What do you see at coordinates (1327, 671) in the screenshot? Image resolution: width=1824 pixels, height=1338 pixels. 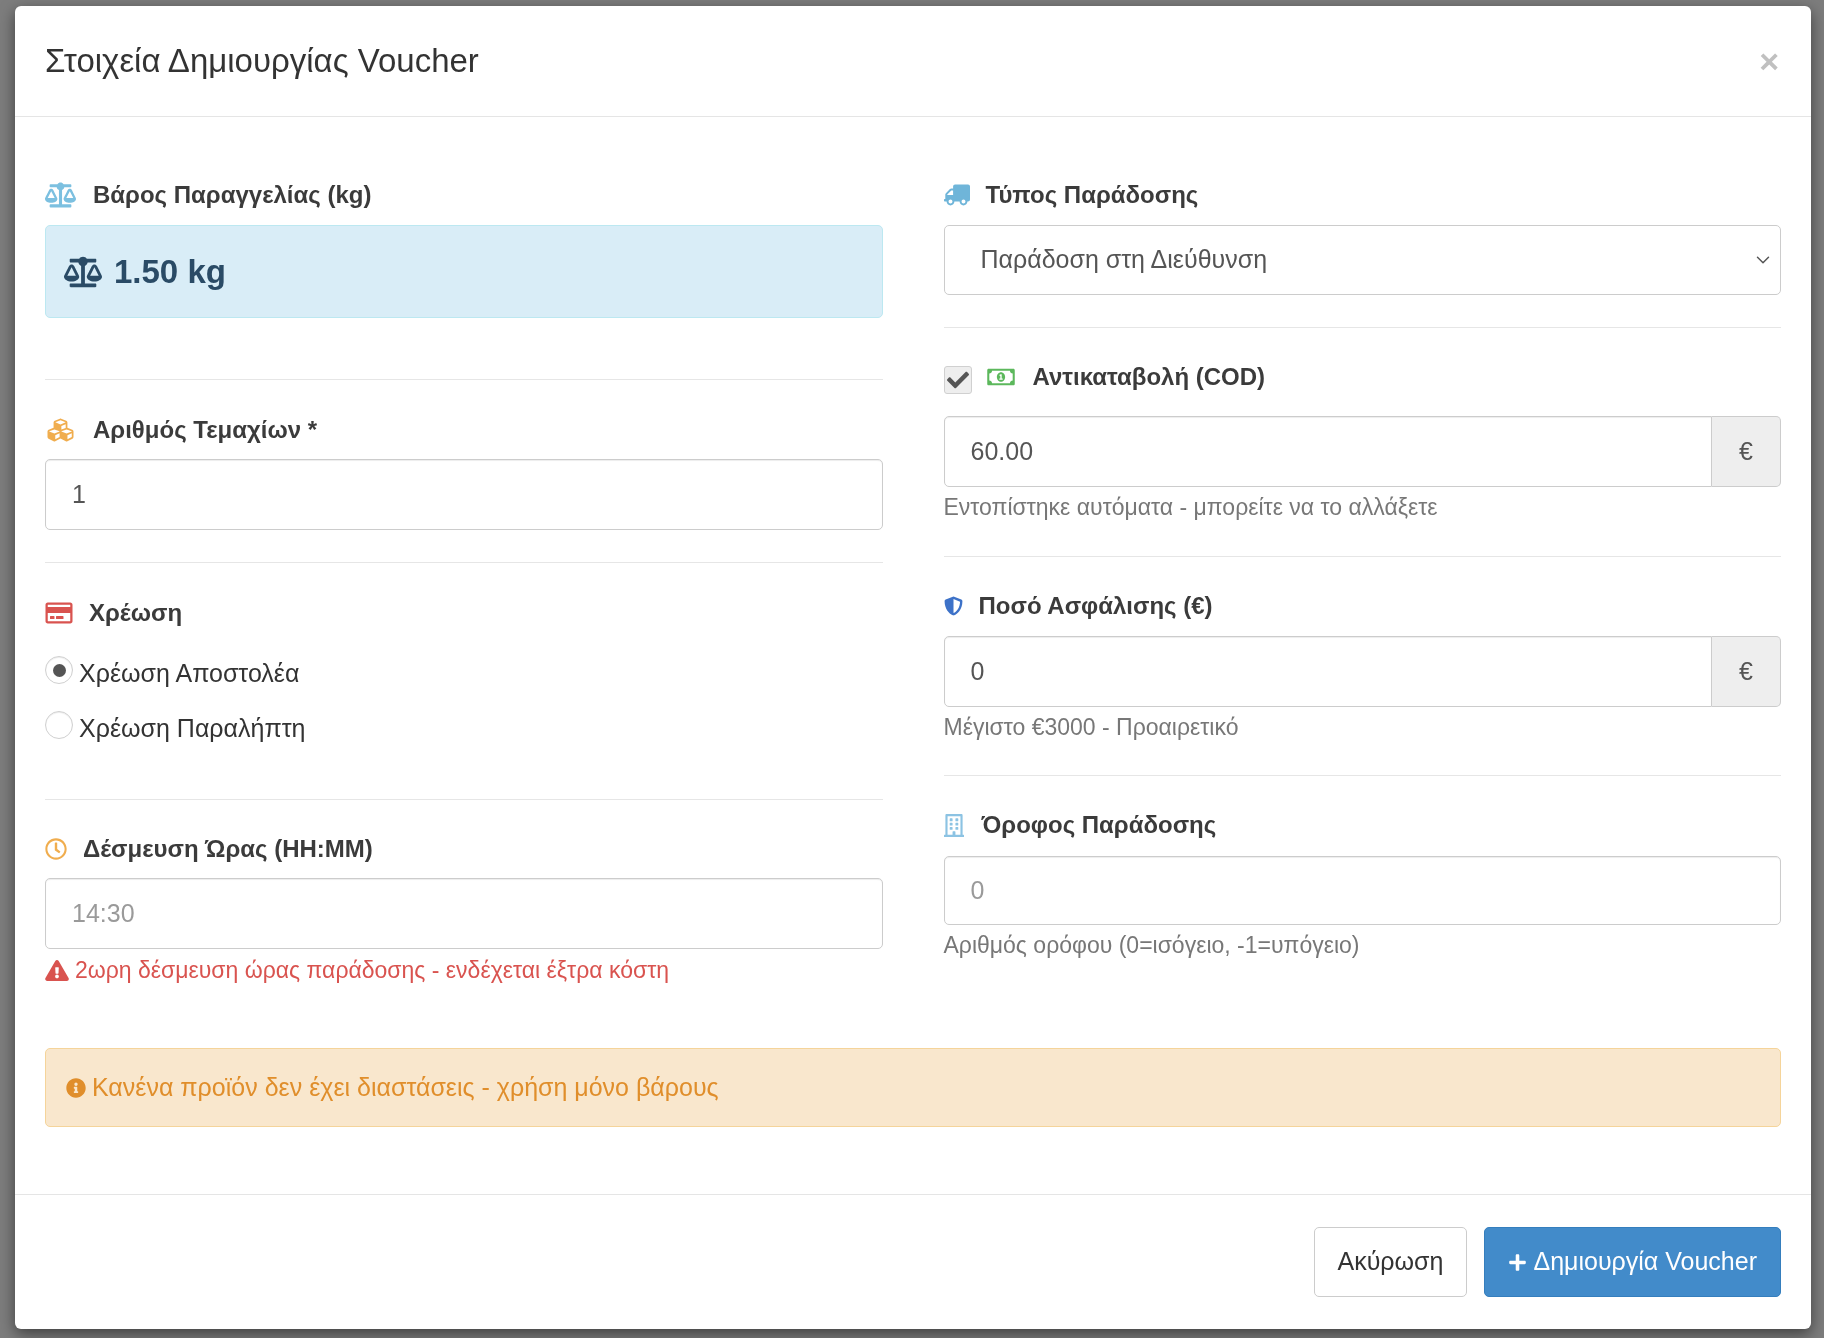 I see `insurance-amount-field: 0` at bounding box center [1327, 671].